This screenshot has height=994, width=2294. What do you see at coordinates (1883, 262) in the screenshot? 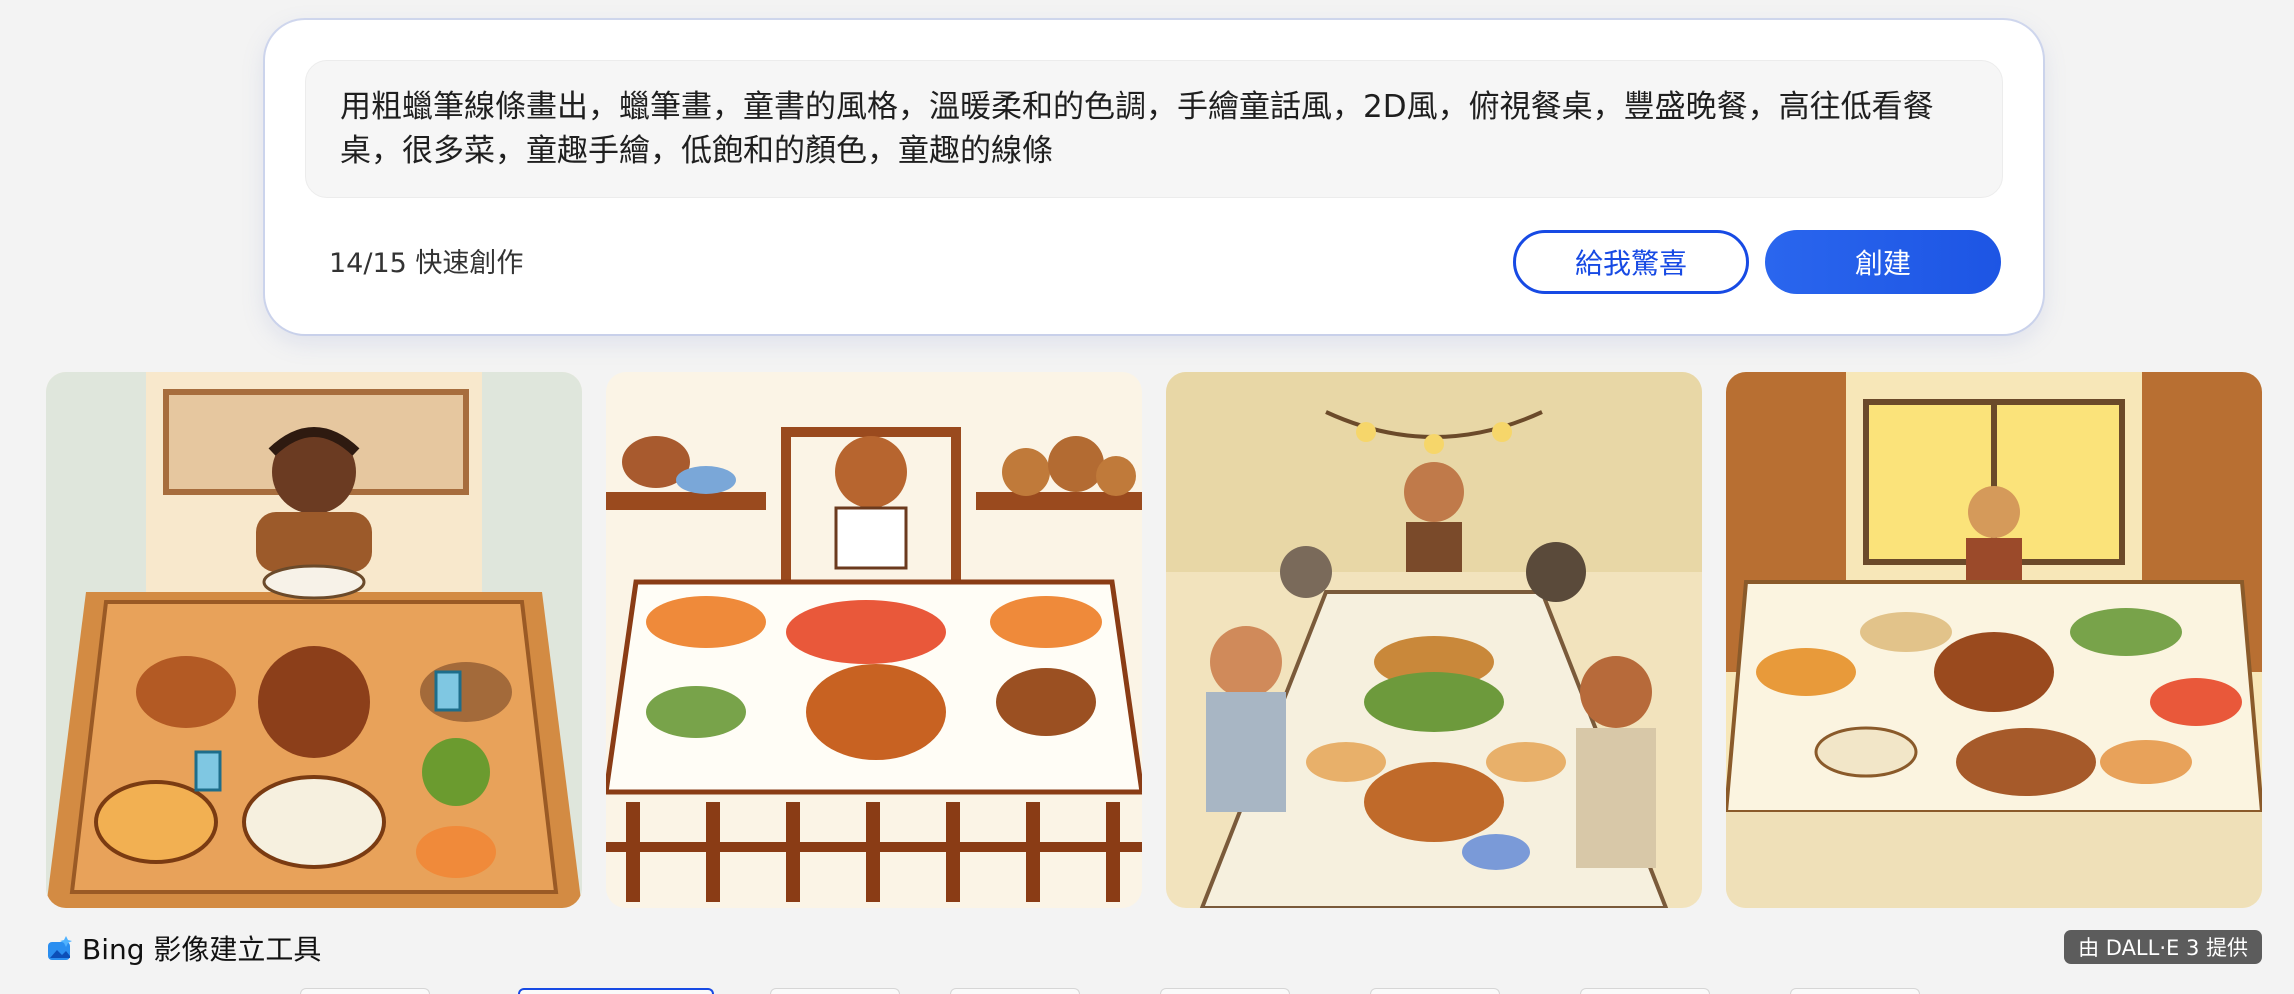
I see `create-button: 創建` at bounding box center [1883, 262].